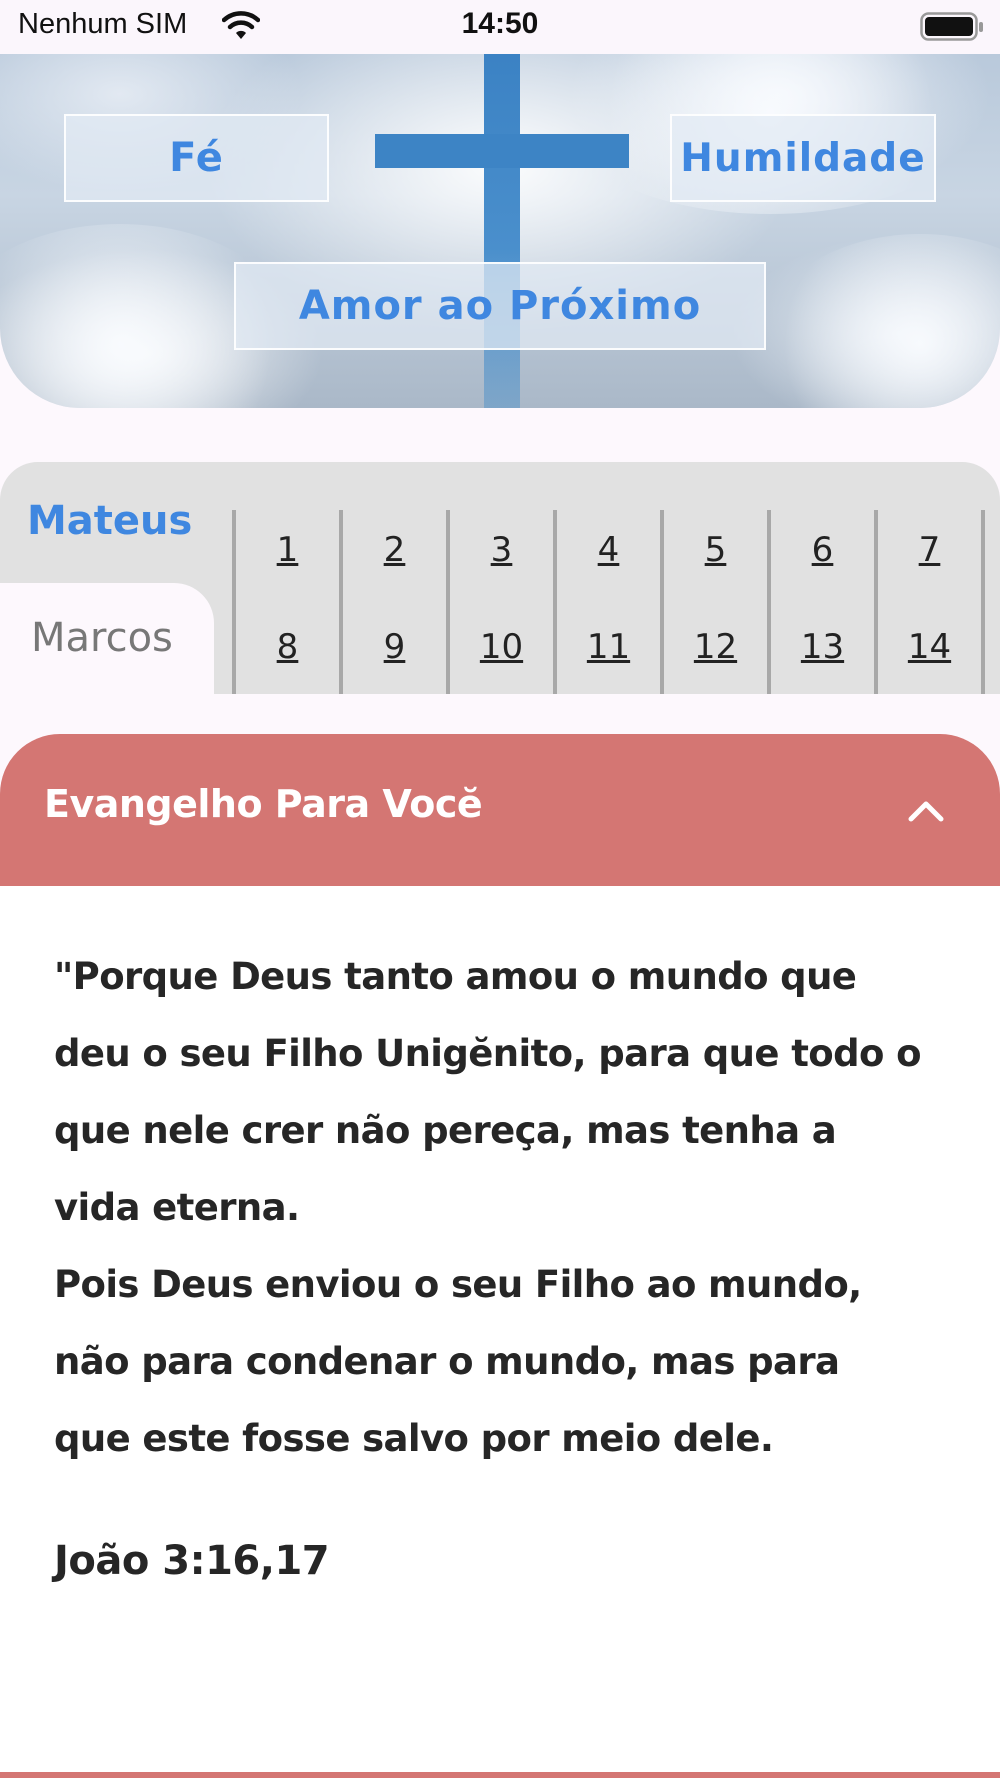 The width and height of the screenshot is (1000, 1778). I want to click on chapter-column: 2 9, so click(392, 602).